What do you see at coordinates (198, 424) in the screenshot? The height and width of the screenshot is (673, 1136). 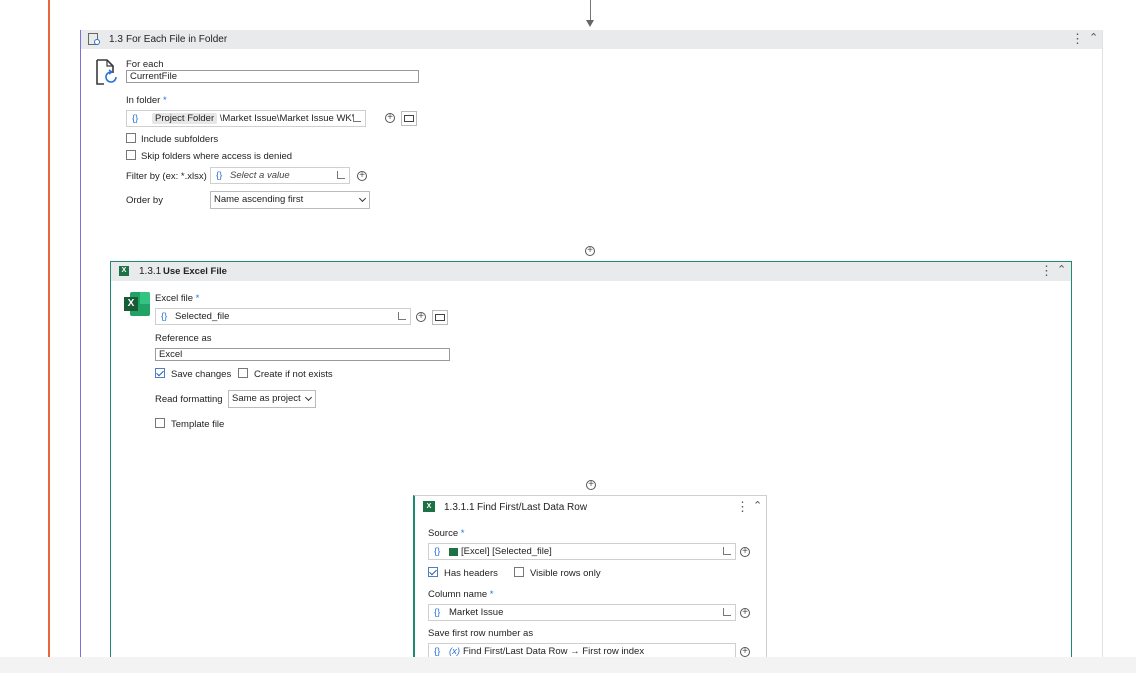 I see `template-file-label: Template file` at bounding box center [198, 424].